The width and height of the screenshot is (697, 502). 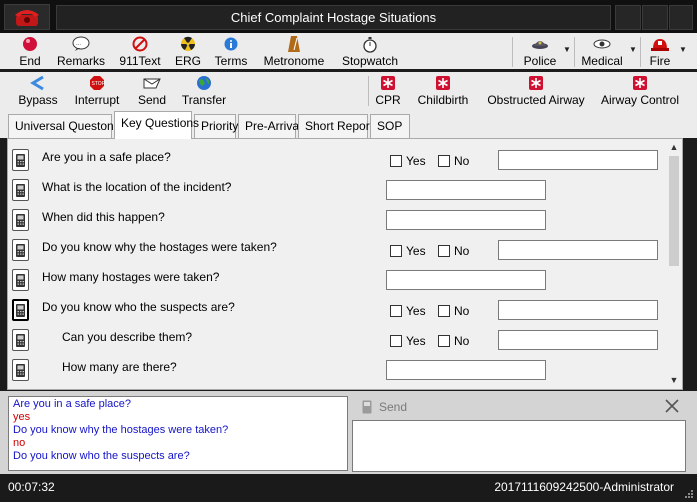 What do you see at coordinates (348, 16) in the screenshot?
I see `title-bar: Chief Complaint Hostage Situations` at bounding box center [348, 16].